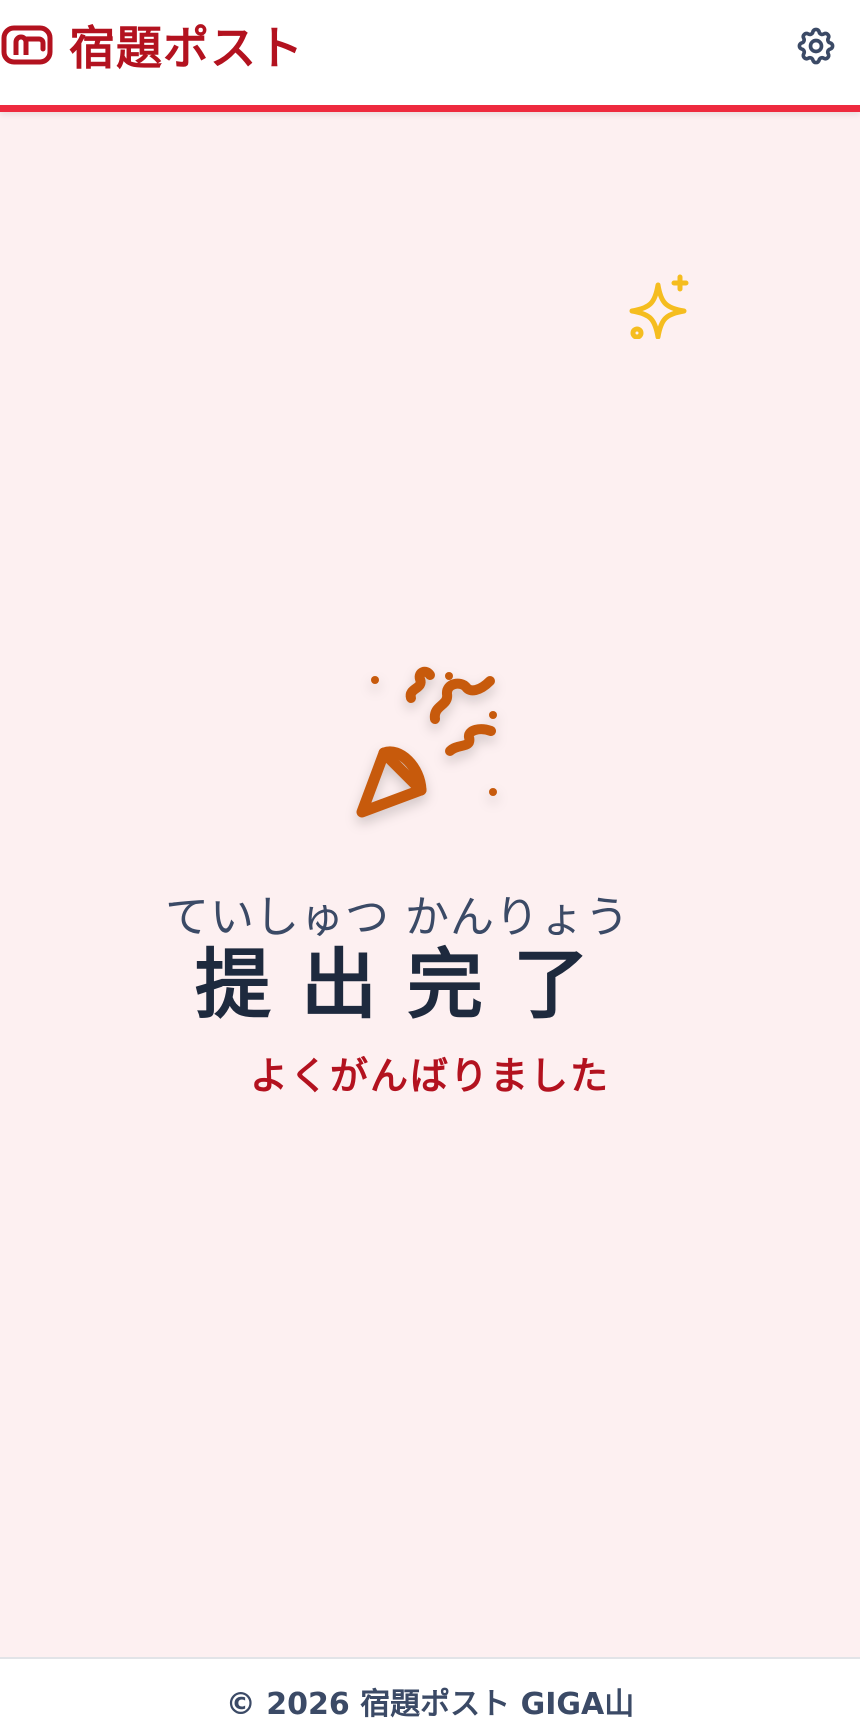  Describe the element at coordinates (426, 742) in the screenshot. I see `party-popper-icon` at that location.